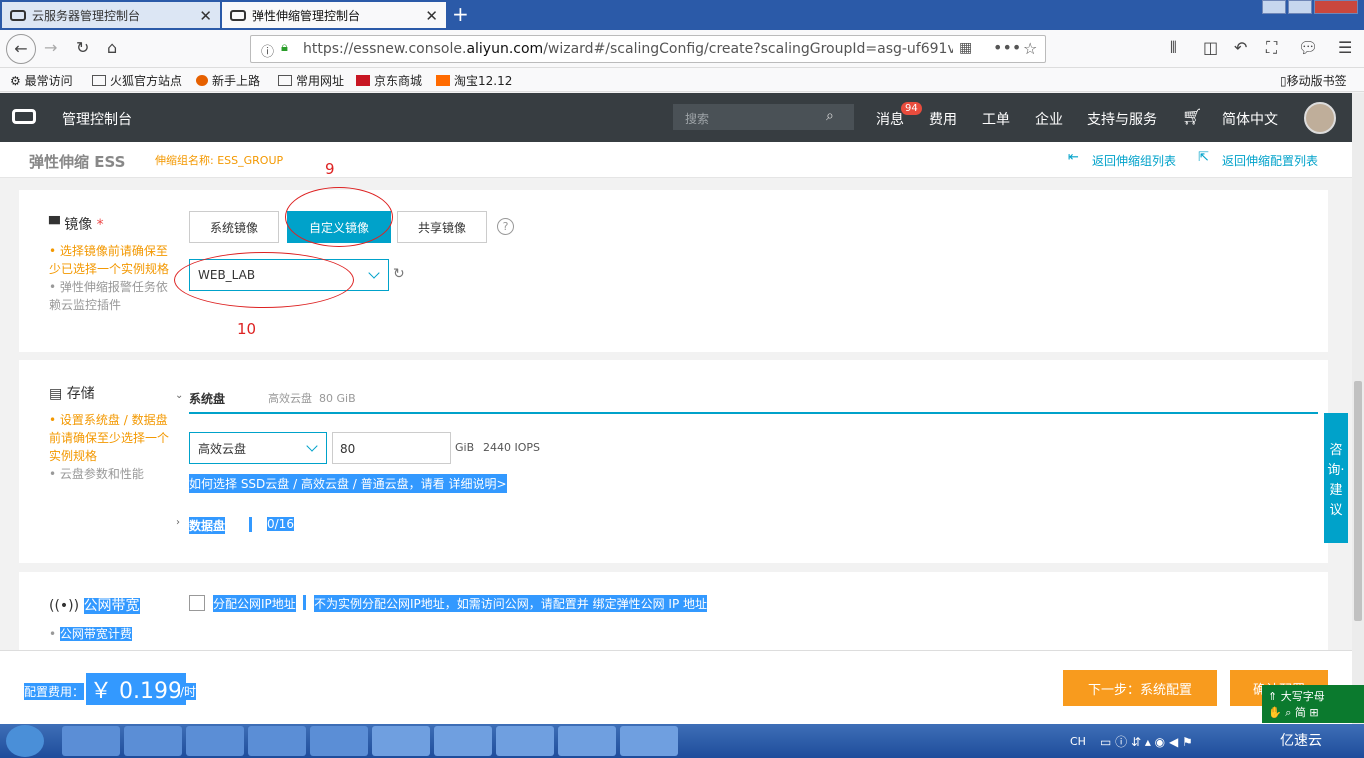 Image resolution: width=1364 pixels, height=758 pixels. Describe the element at coordinates (153, 741) in the screenshot. I see `ie-icon` at that location.